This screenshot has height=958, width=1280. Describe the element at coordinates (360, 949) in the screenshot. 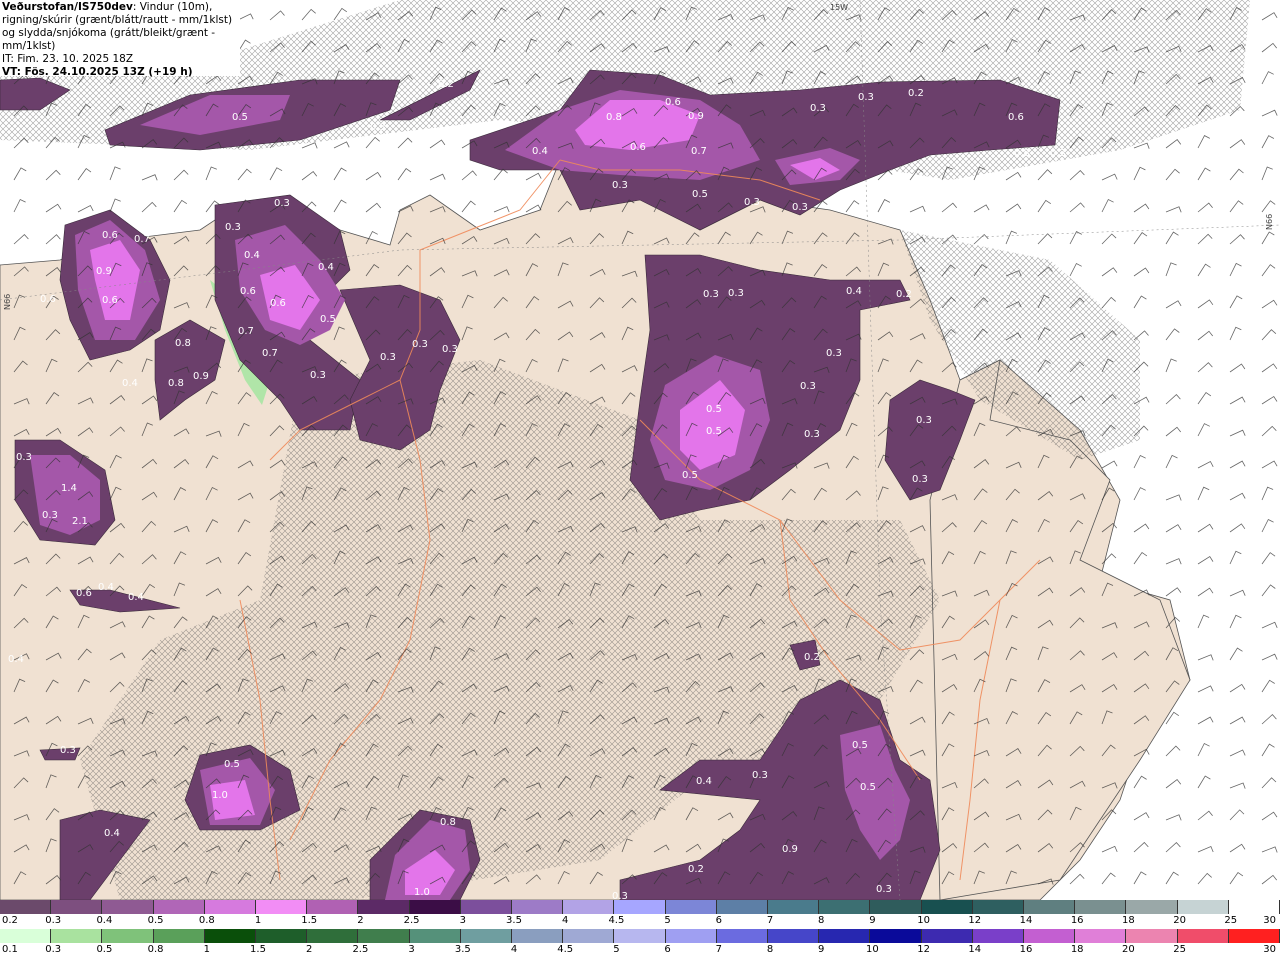

I see `legend_bottom-label: 2.5` at that location.